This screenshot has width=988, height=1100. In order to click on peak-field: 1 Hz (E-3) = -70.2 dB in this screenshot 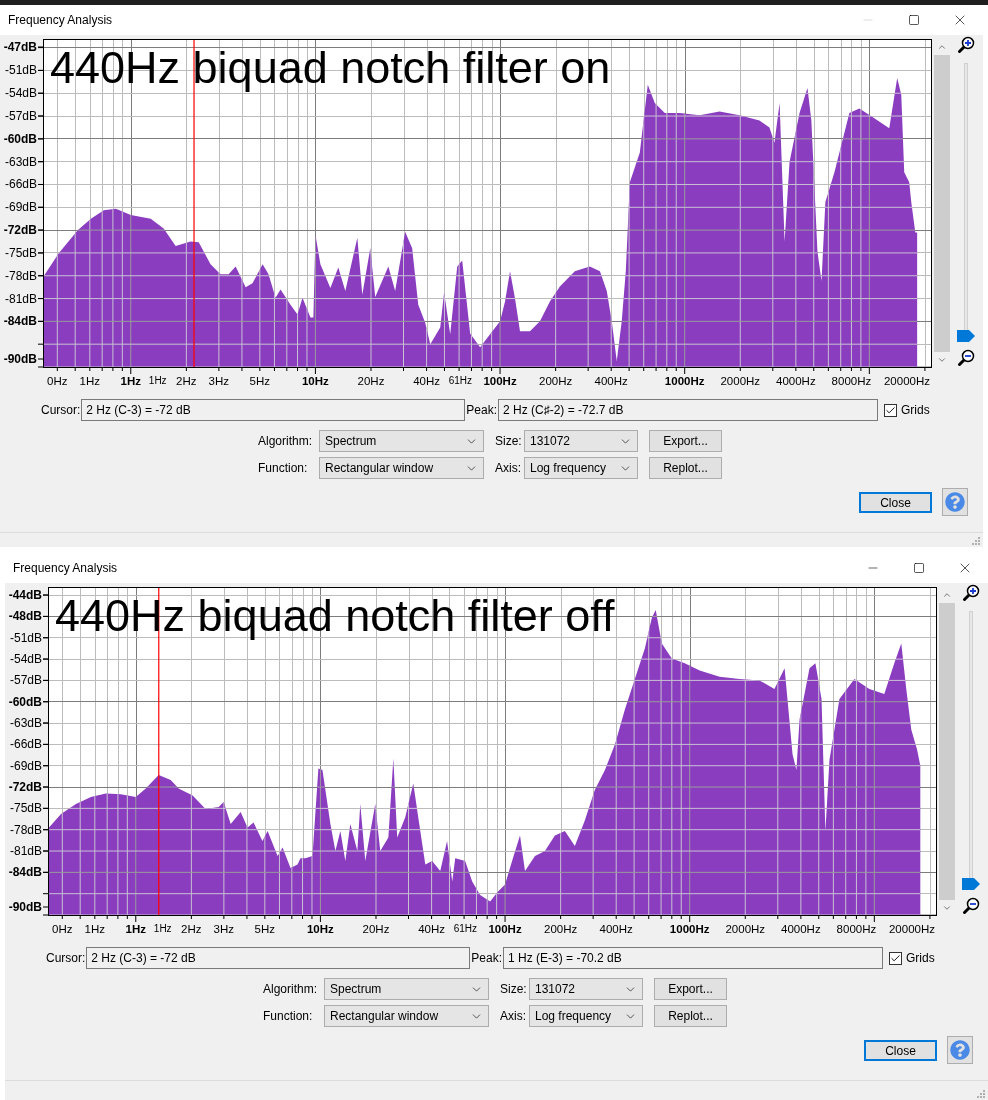, I will do `click(693, 958)`.